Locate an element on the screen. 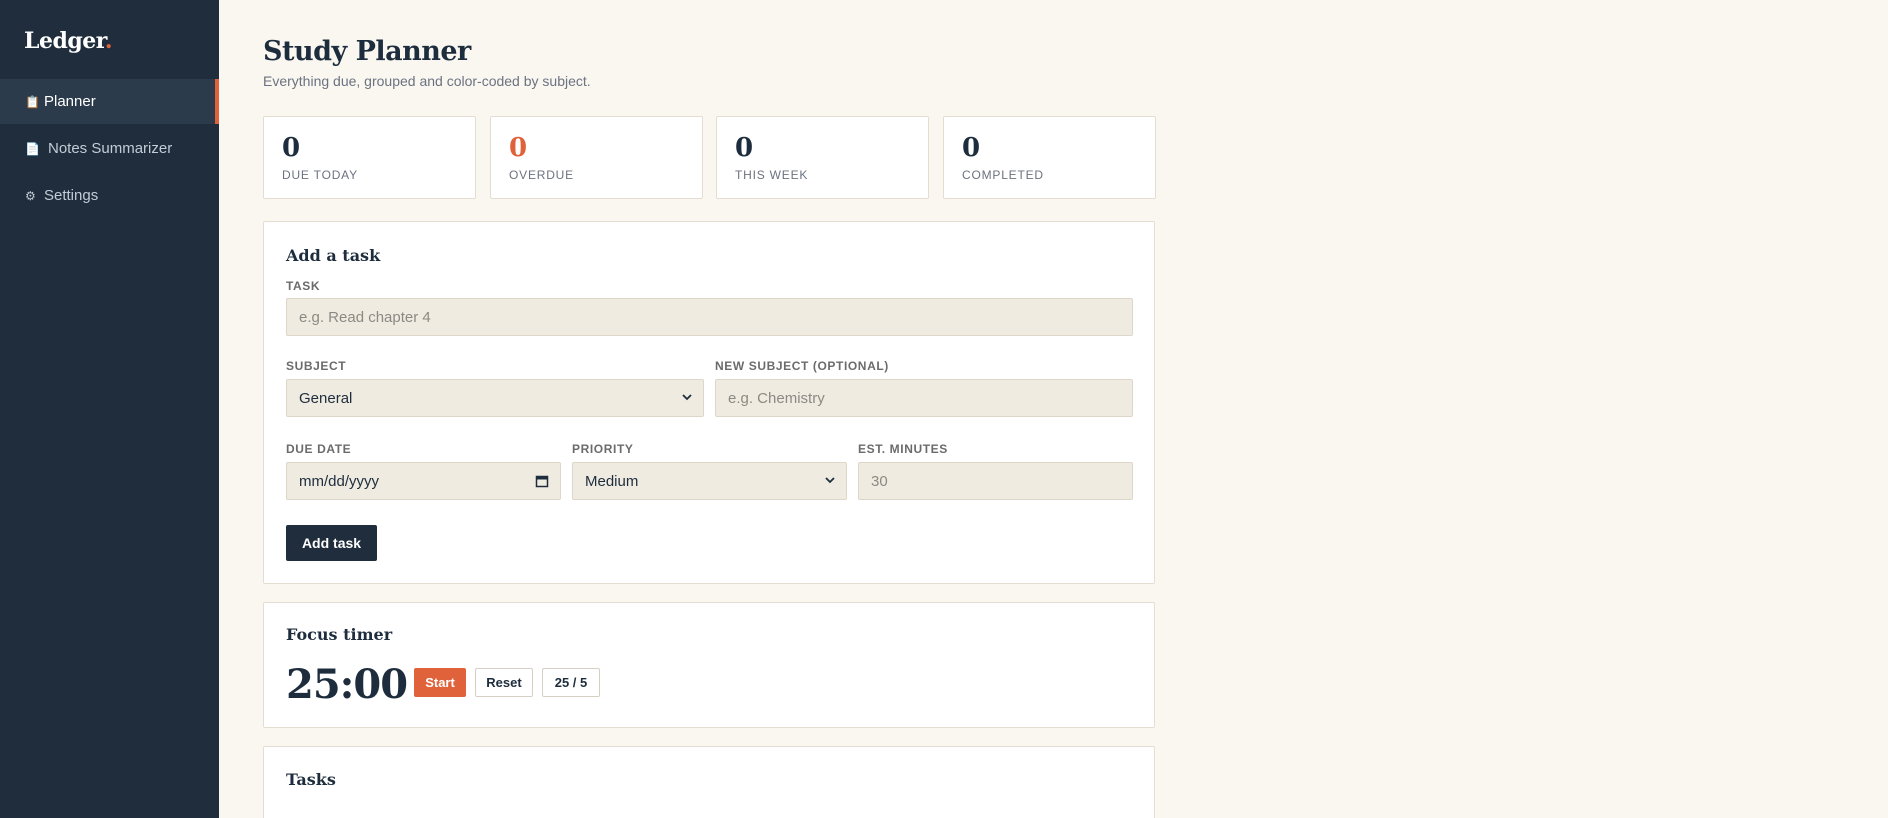 This screenshot has height=818, width=1888. priority-label: PRIORITY is located at coordinates (603, 449).